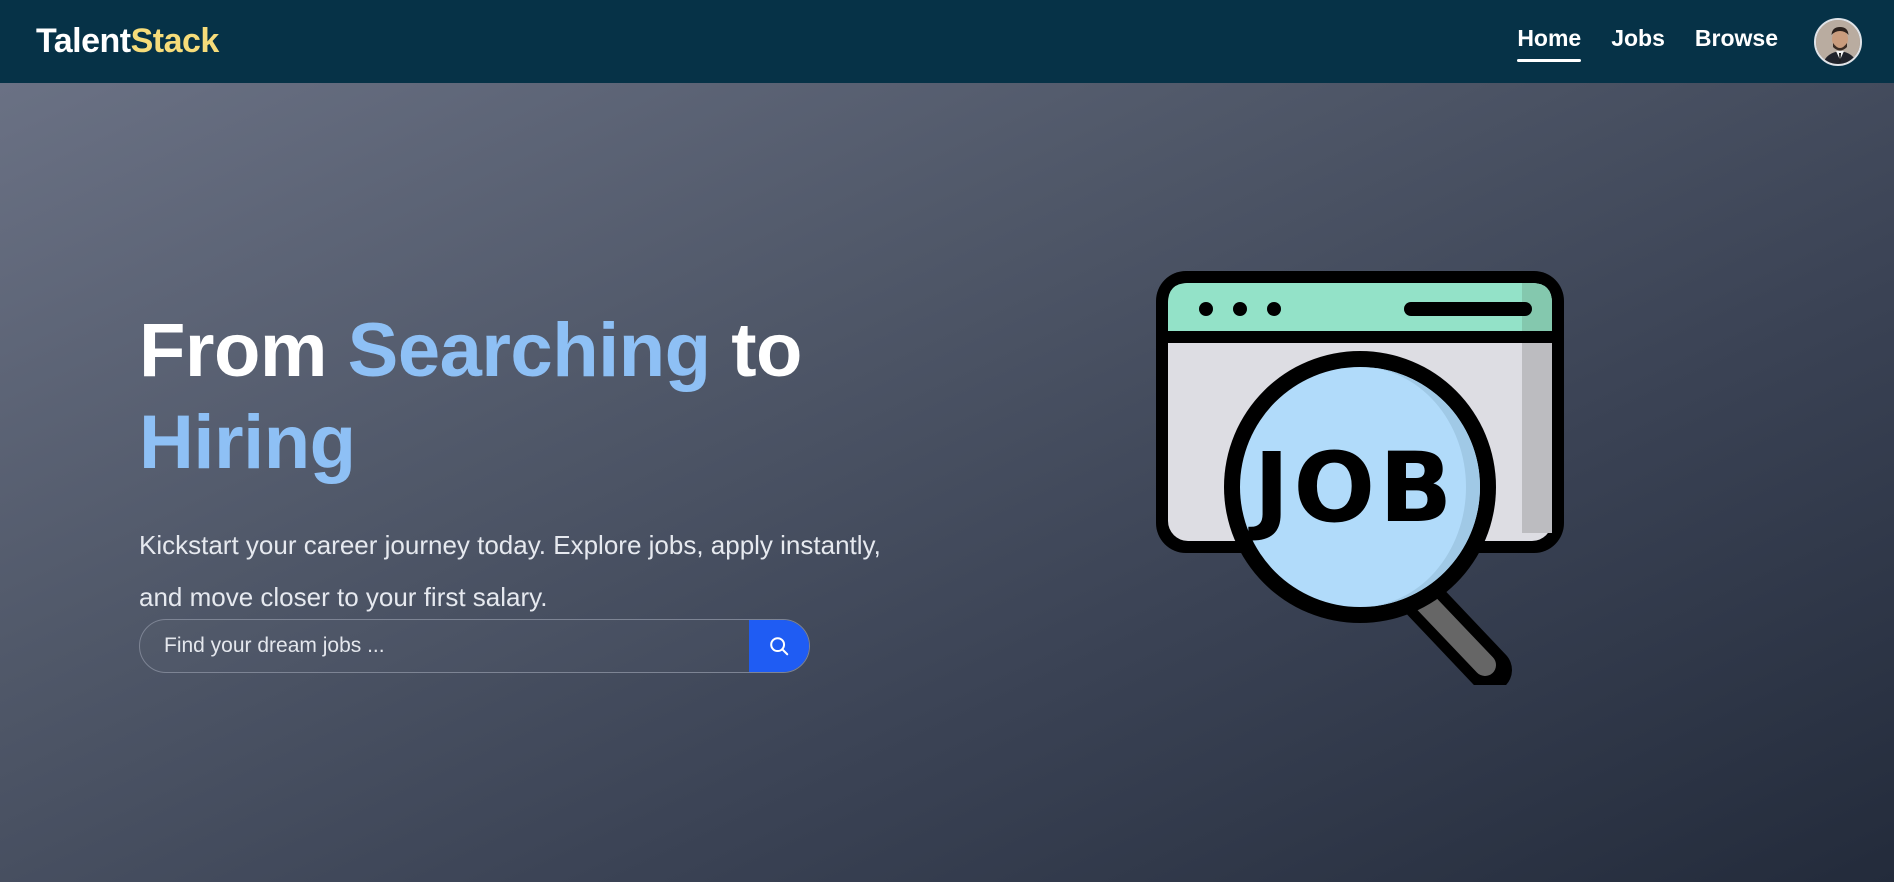  Describe the element at coordinates (444, 646) in the screenshot. I see `search-input` at that location.